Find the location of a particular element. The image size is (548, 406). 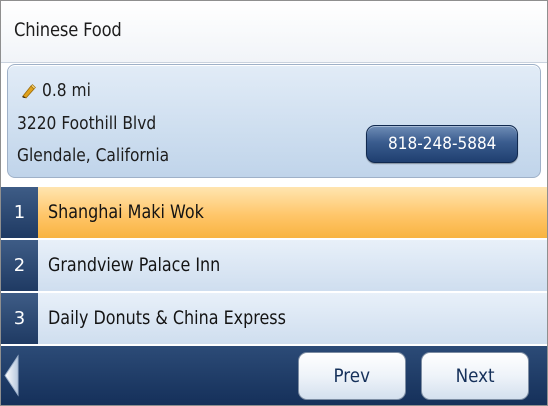

row-number: 2 is located at coordinates (19, 265).